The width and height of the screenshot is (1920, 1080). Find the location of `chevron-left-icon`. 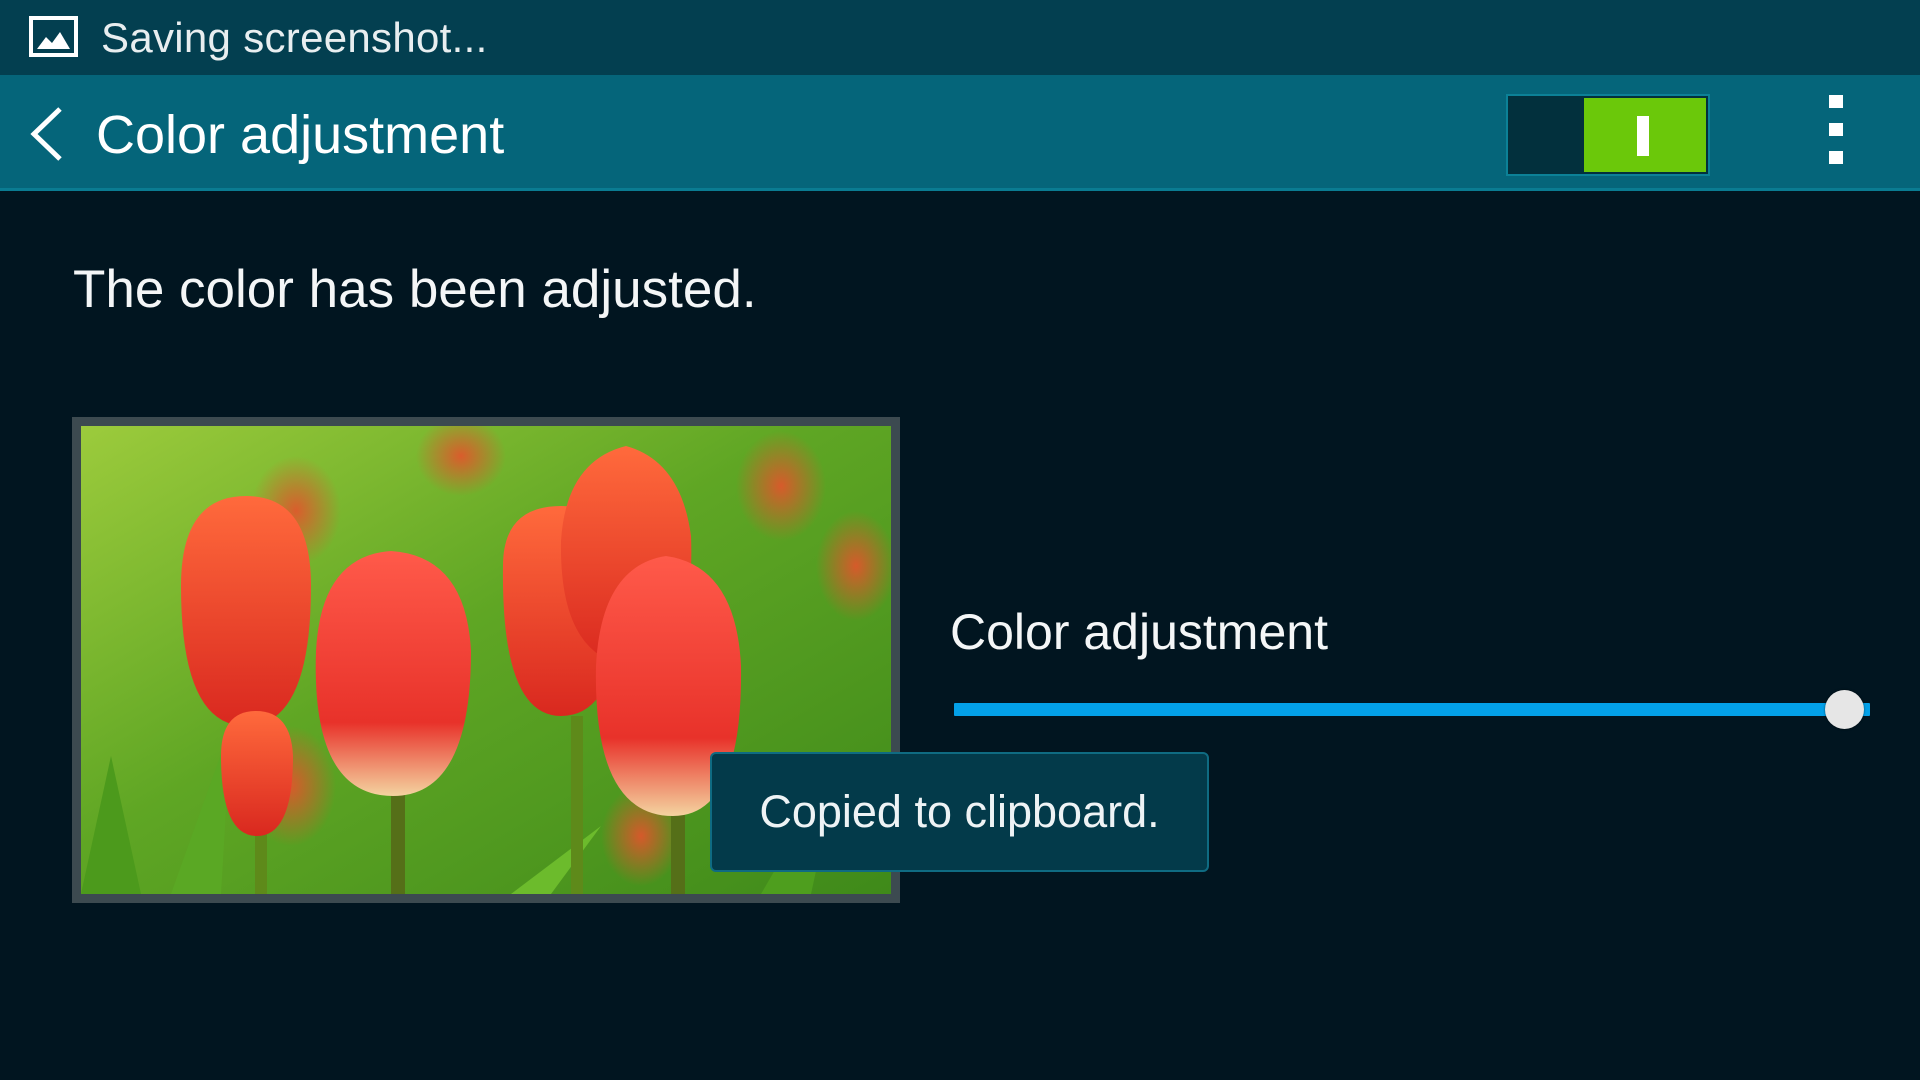

chevron-left-icon is located at coordinates (46, 134).